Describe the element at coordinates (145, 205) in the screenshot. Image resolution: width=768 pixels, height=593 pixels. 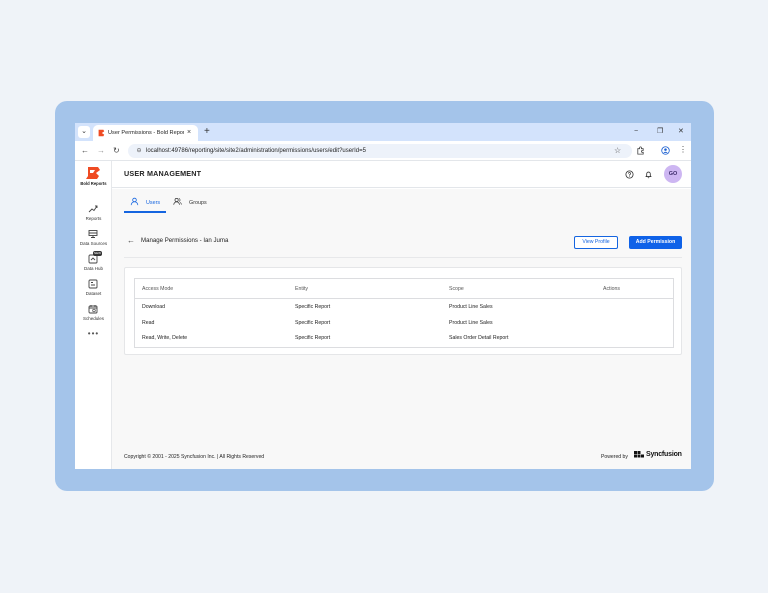
I see `tab-users: Users` at that location.